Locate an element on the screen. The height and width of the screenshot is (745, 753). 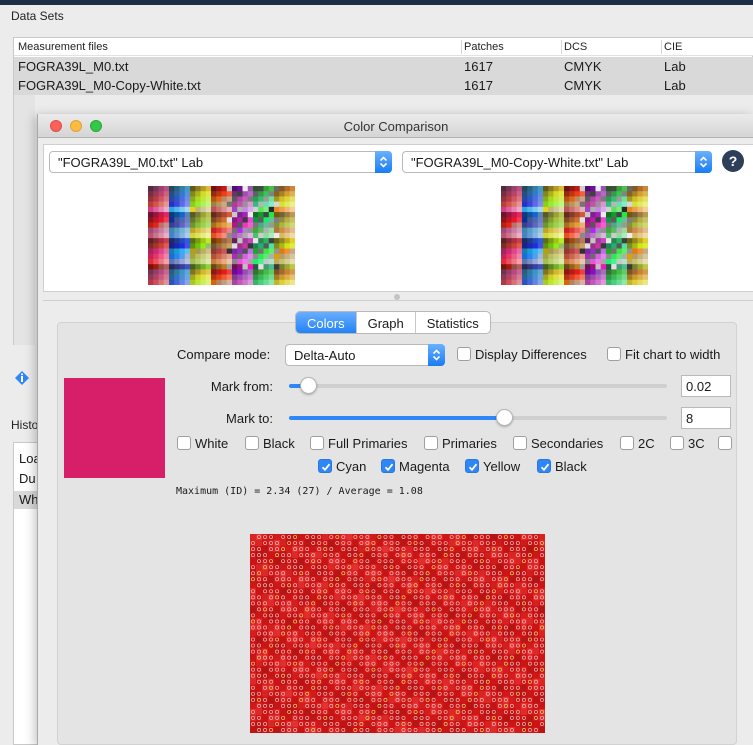
filter-checkbox-yellow is located at coordinates (472, 466).